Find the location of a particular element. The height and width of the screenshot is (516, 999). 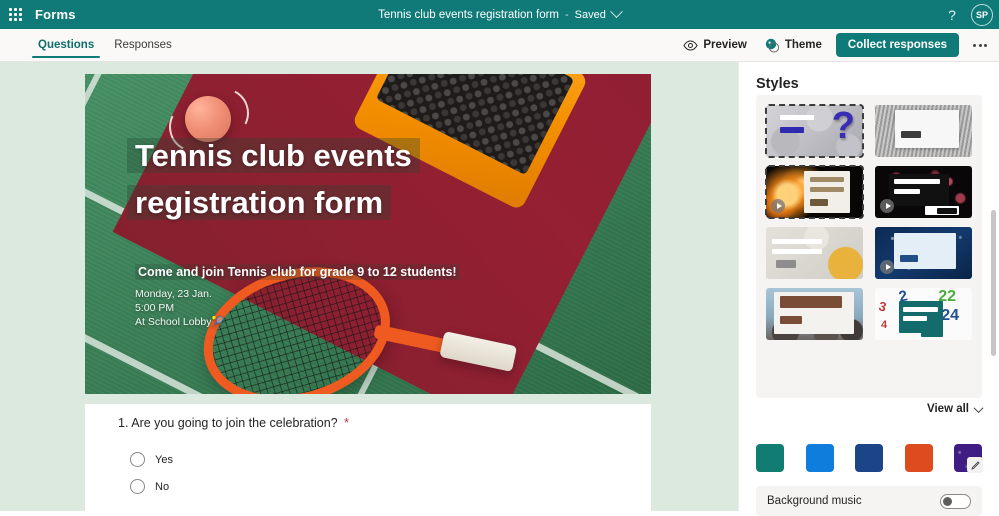

option-row: No is located at coordinates (149, 486).